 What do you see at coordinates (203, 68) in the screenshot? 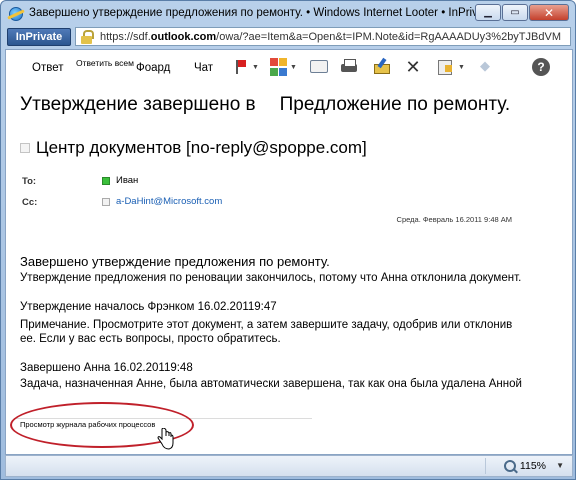
I see `chat-button: Чат` at bounding box center [203, 68].